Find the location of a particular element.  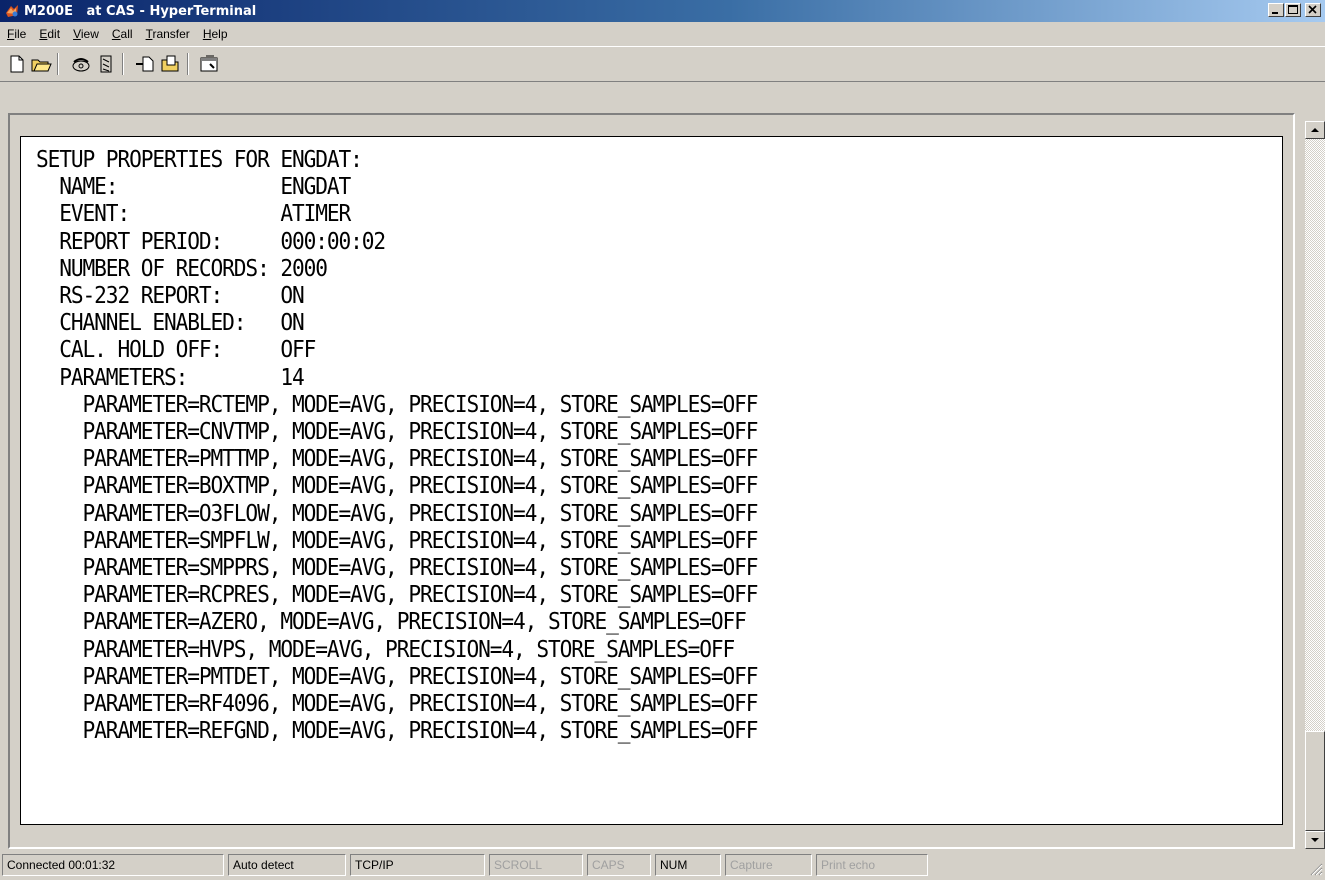

status-connected: Connected 00:01:32 is located at coordinates (113, 865).